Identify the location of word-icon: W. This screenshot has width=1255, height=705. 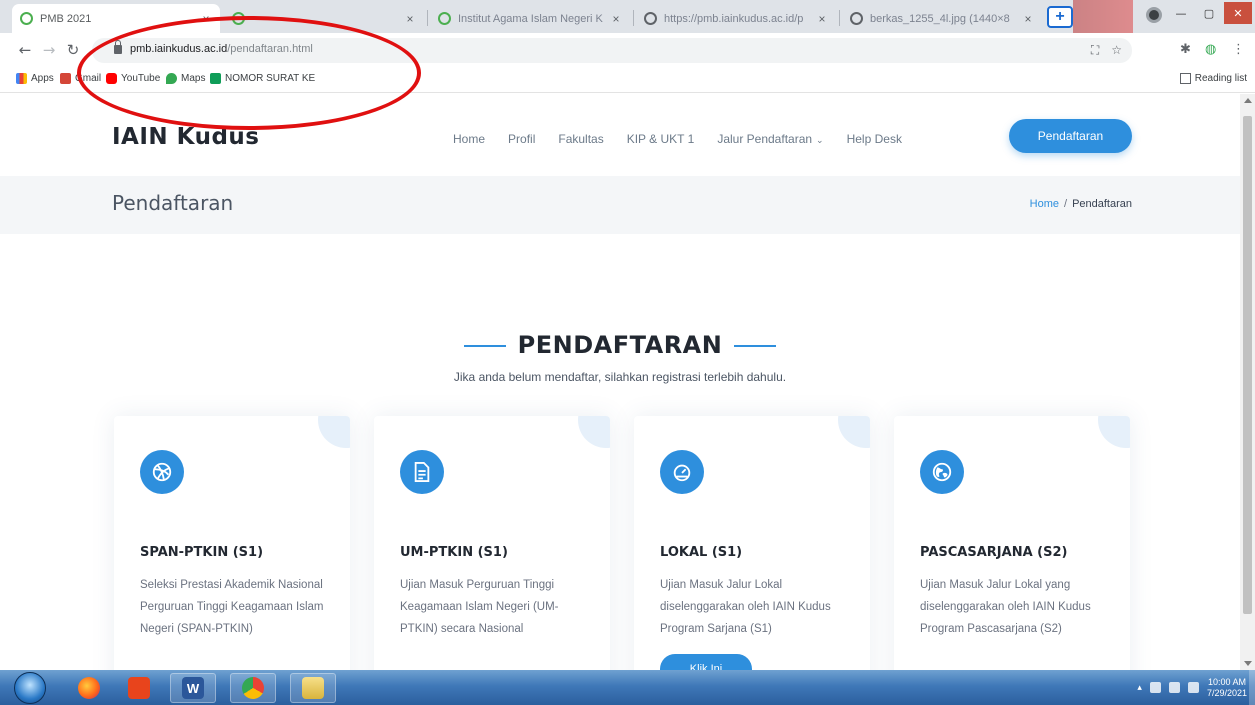
(193, 688).